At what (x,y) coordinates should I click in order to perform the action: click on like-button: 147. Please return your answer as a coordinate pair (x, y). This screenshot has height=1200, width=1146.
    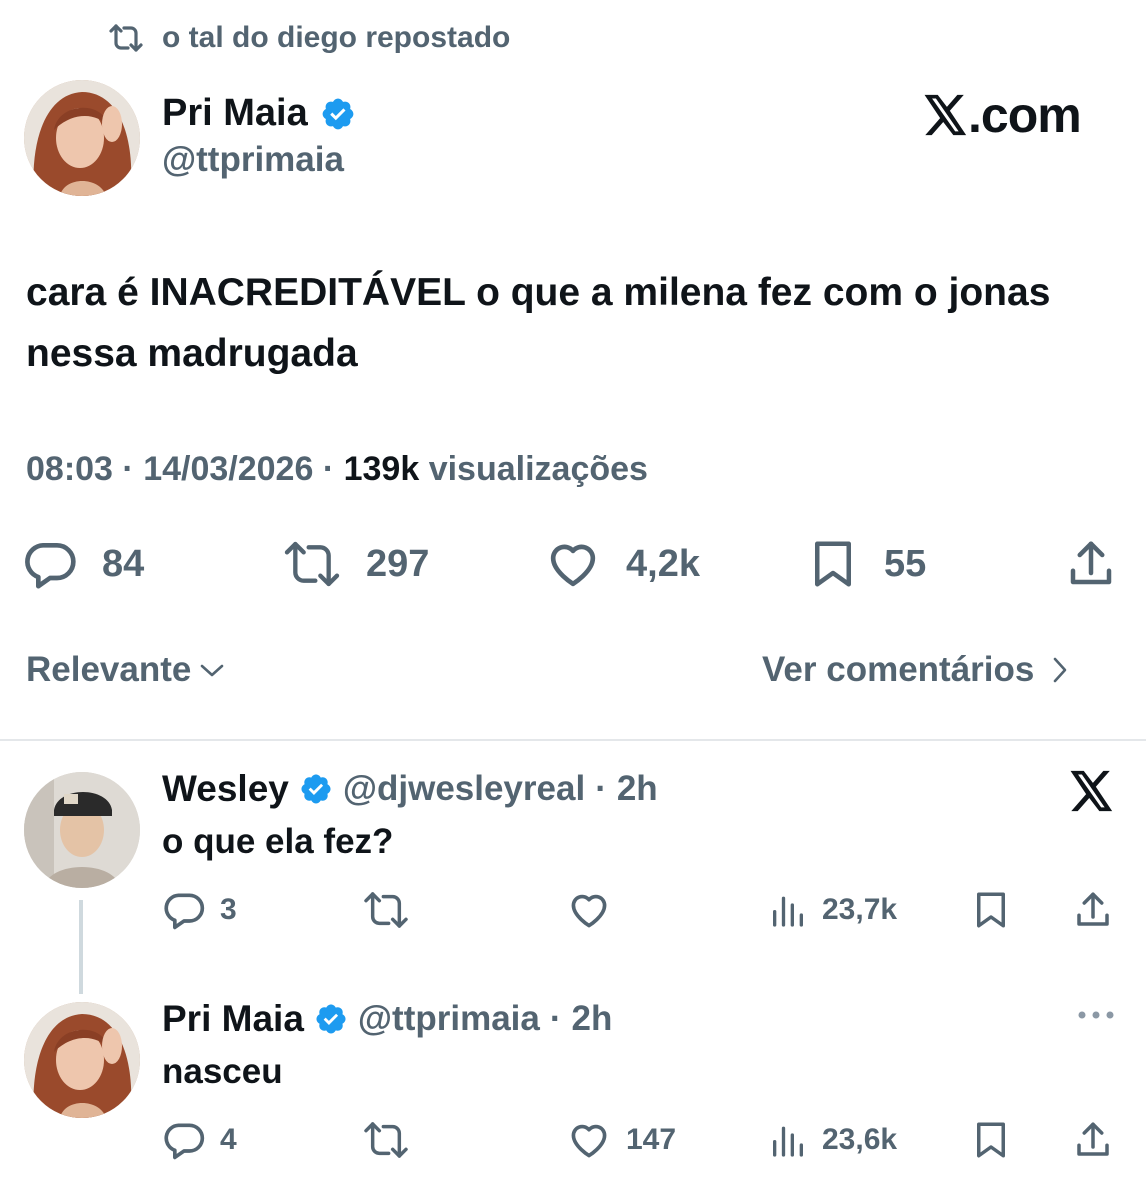
    Looking at the image, I should click on (621, 1140).